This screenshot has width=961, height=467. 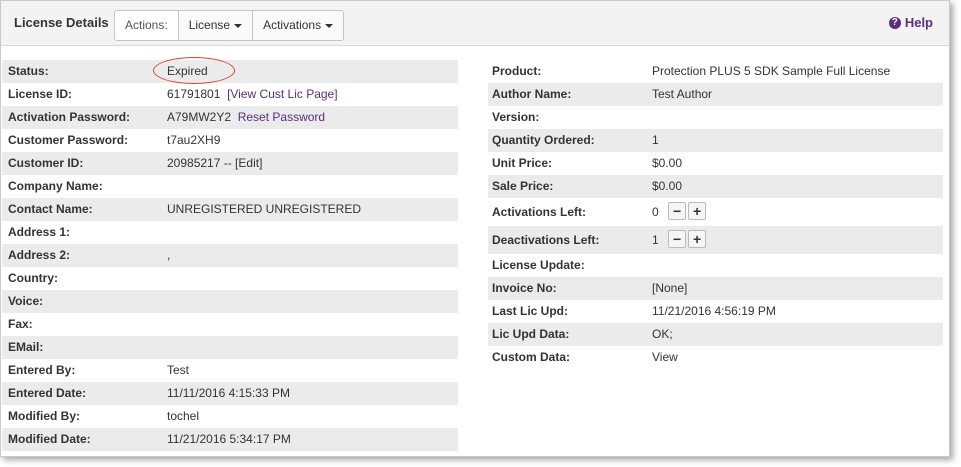 What do you see at coordinates (47, 393) in the screenshot?
I see `field-label: Entered Date:` at bounding box center [47, 393].